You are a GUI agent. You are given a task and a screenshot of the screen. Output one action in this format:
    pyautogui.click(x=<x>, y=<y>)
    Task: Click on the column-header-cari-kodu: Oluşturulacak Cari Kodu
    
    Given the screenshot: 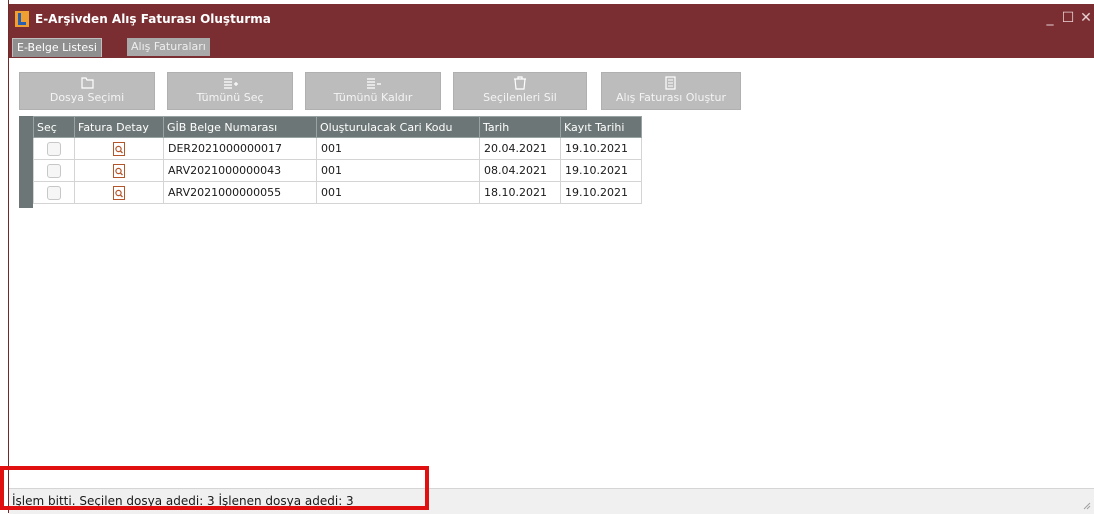 What is the action you would take?
    pyautogui.click(x=398, y=127)
    